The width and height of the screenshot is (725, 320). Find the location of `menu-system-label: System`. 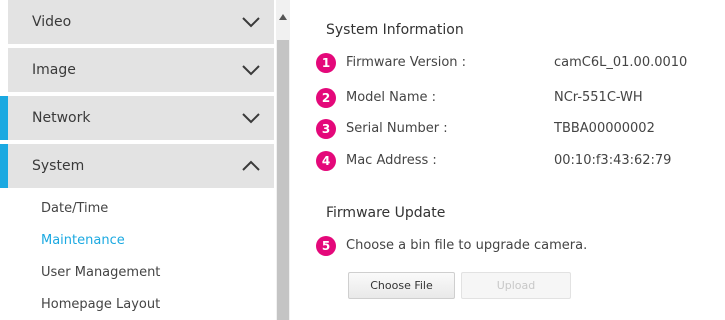

menu-system-label: System is located at coordinates (58, 166).